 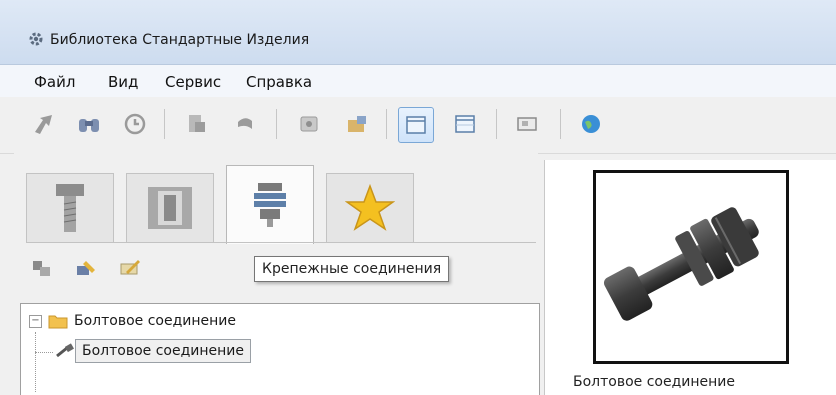 What do you see at coordinates (197, 124) in the screenshot?
I see `properties-icon` at bounding box center [197, 124].